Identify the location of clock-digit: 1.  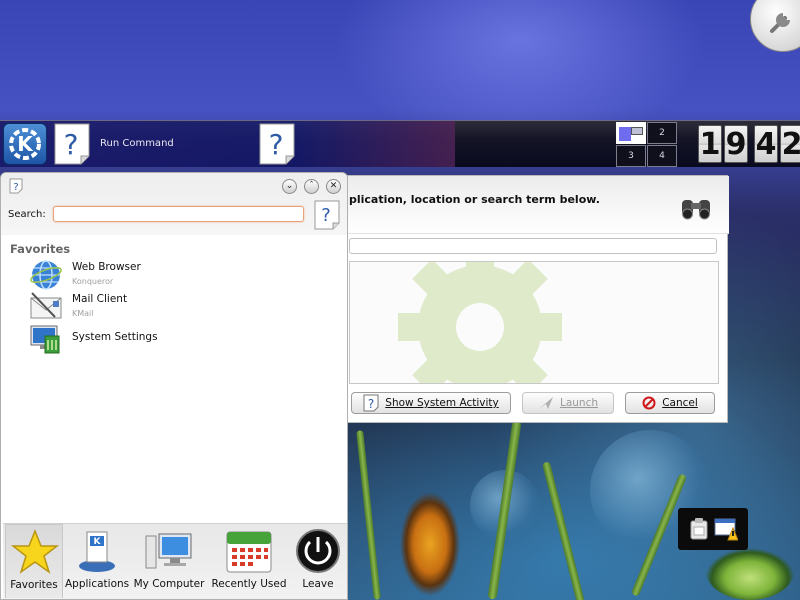
(710, 144).